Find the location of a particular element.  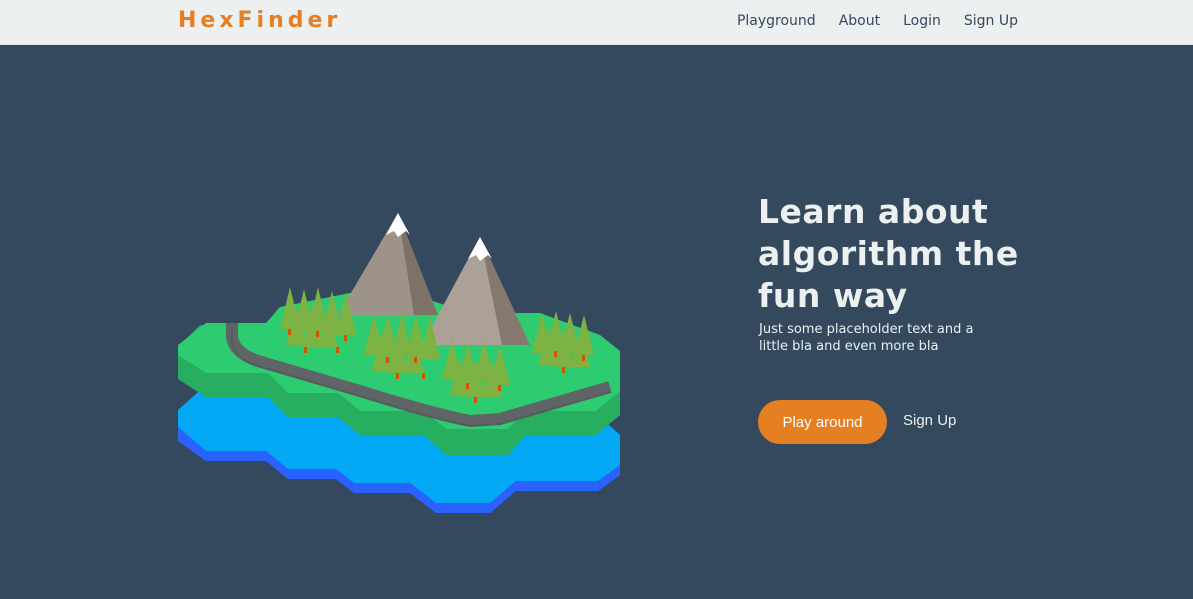

nav-signup: Sign Up is located at coordinates (991, 21).